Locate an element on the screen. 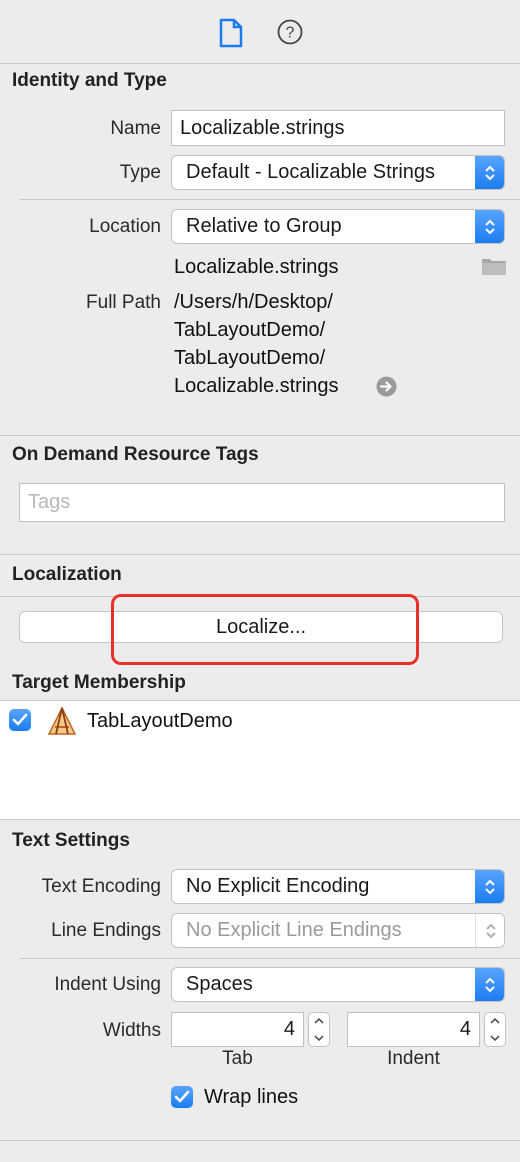 The height and width of the screenshot is (1162, 520). target-label: TabLayoutDemo is located at coordinates (160, 721).